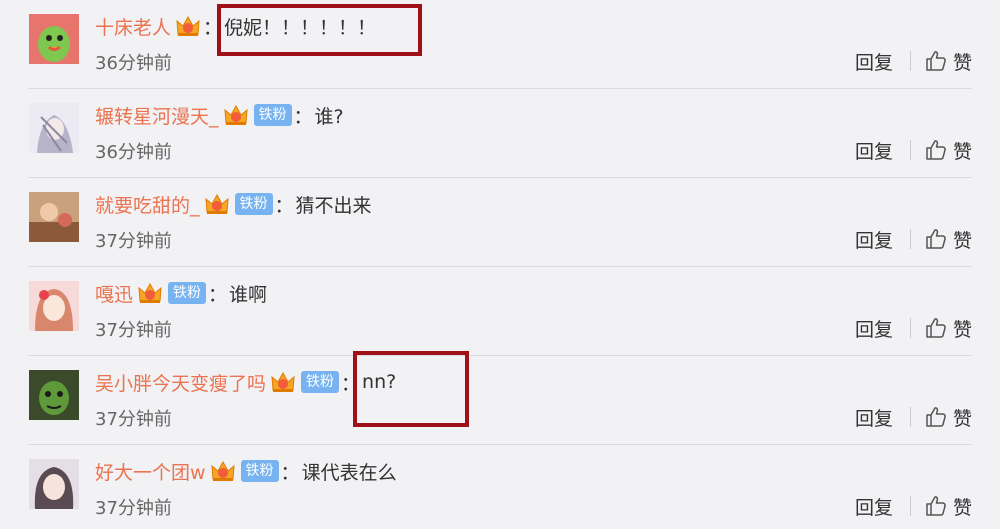 The height and width of the screenshot is (529, 1000). What do you see at coordinates (248, 294) in the screenshot?
I see `comment-text: 谁啊` at bounding box center [248, 294].